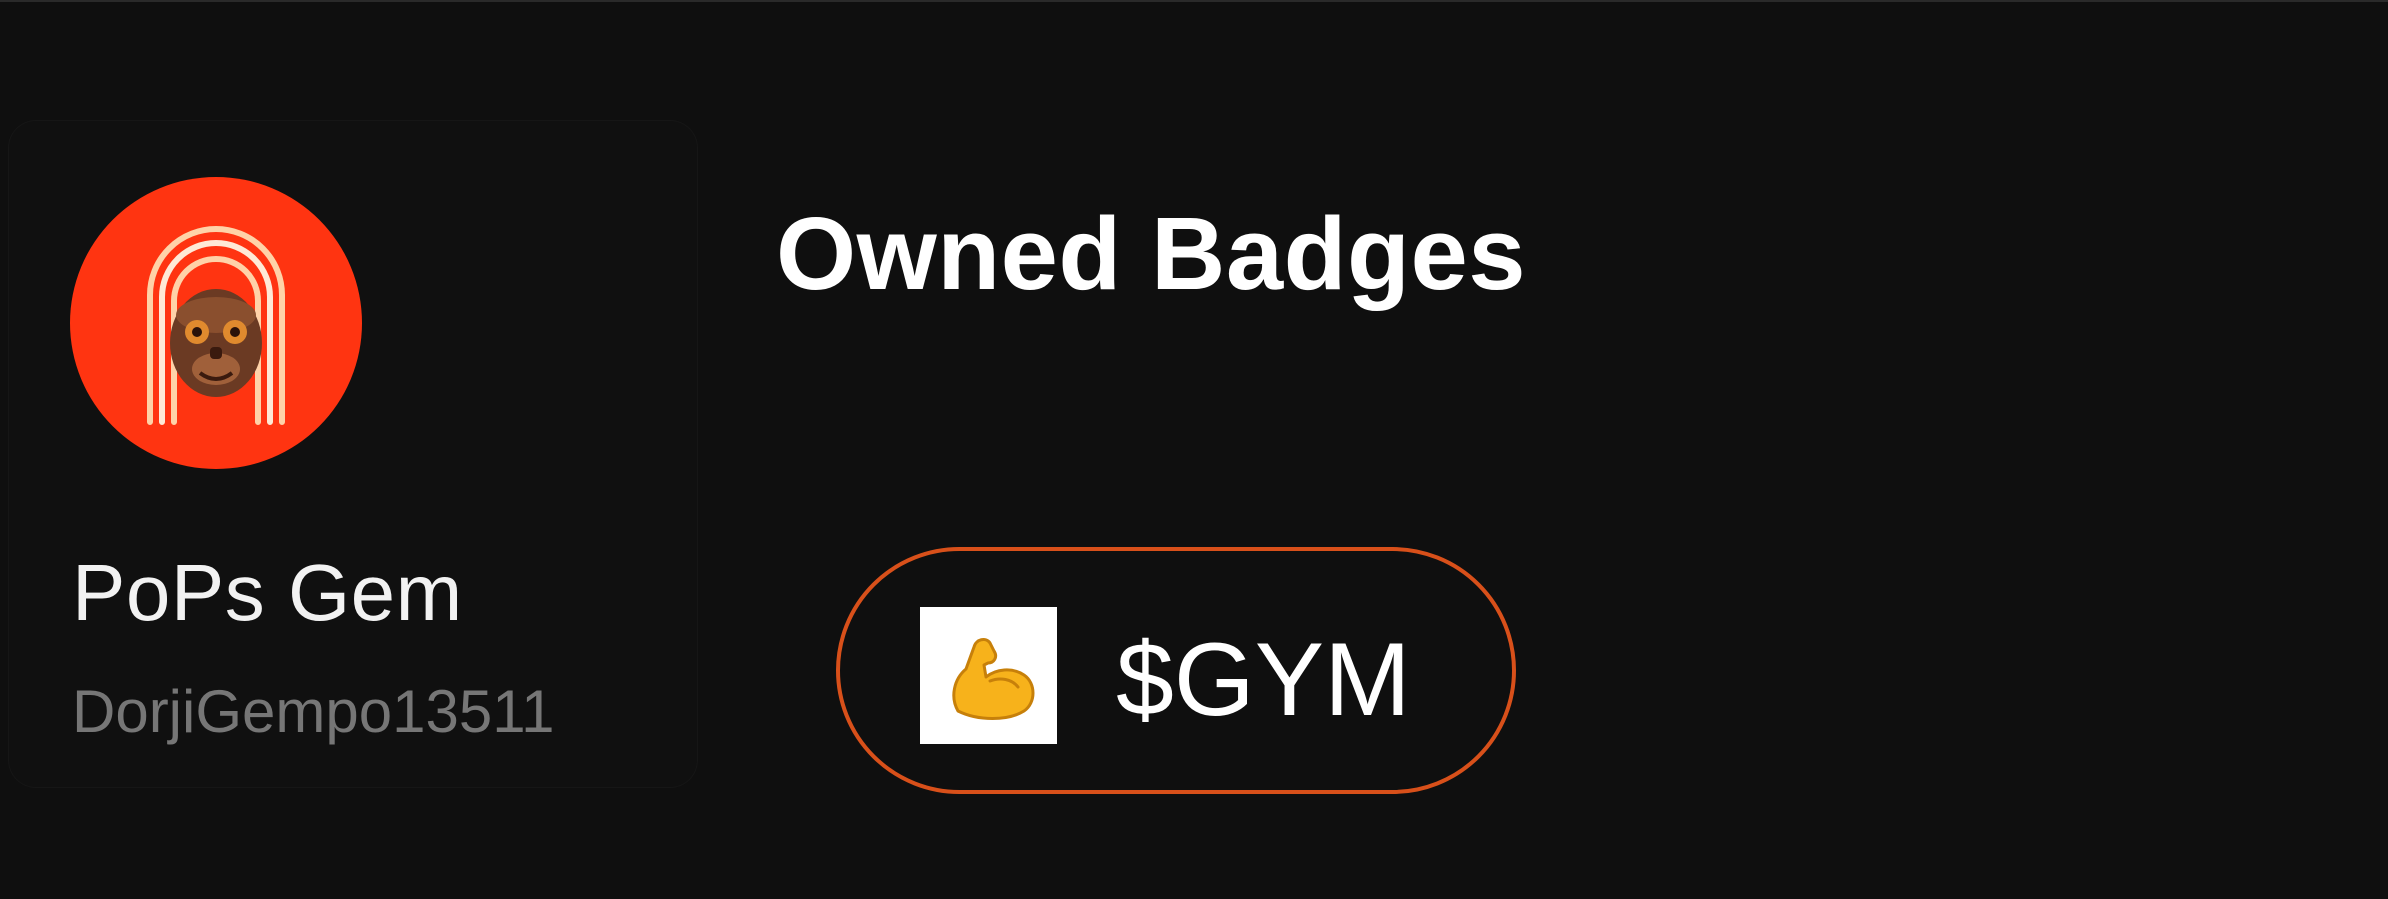 The height and width of the screenshot is (899, 2388). I want to click on avatar, so click(216, 323).